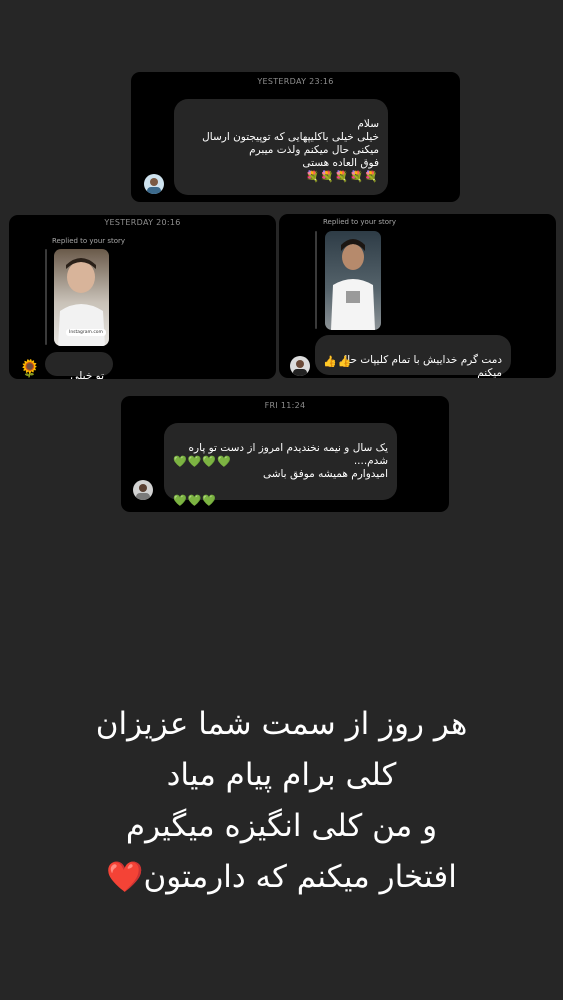 The image size is (563, 1000). I want to click on instagram-tag: Instagram.com, so click(86, 332).